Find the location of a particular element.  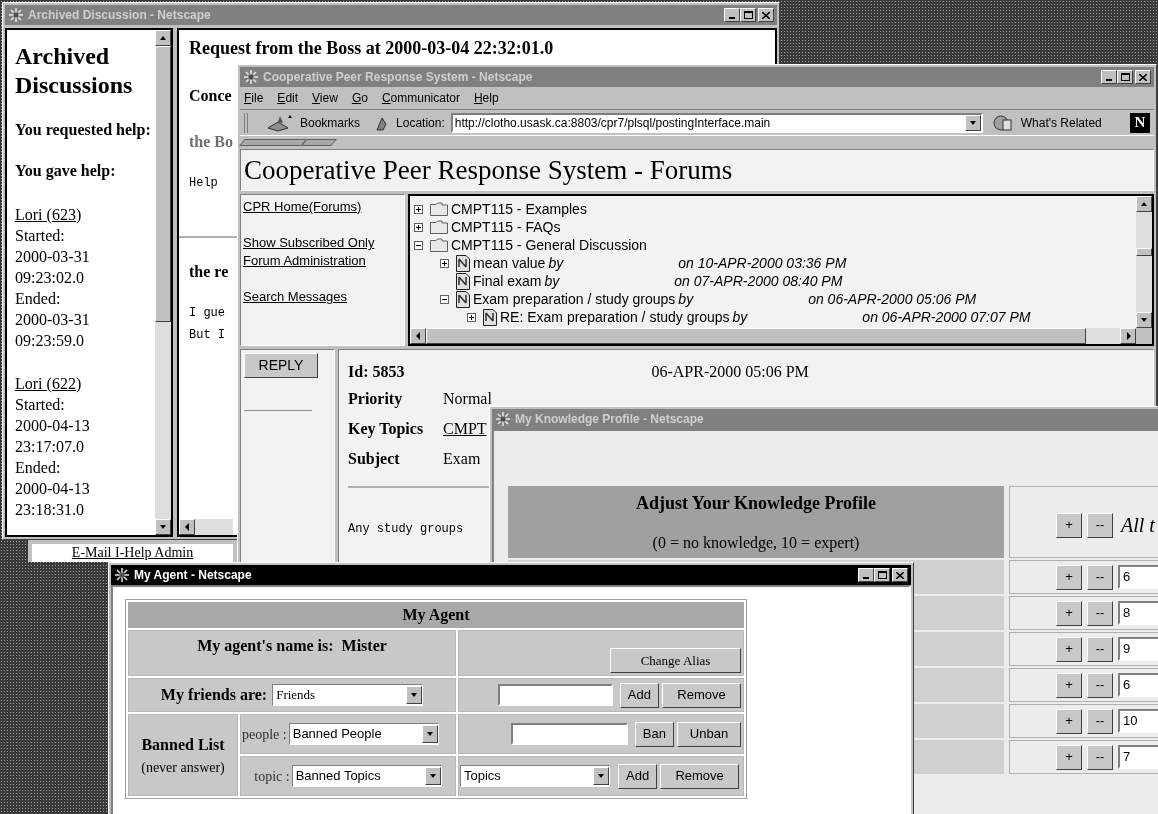

bookmarks-button: Bookmarks is located at coordinates (330, 122).